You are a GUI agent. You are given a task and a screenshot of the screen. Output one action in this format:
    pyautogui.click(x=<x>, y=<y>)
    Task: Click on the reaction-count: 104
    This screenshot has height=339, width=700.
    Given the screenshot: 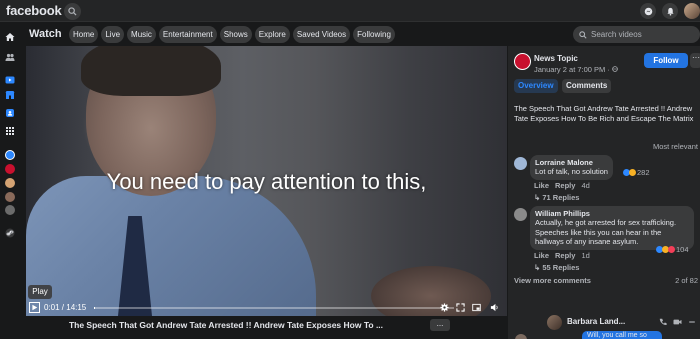 What is the action you would take?
    pyautogui.click(x=682, y=249)
    